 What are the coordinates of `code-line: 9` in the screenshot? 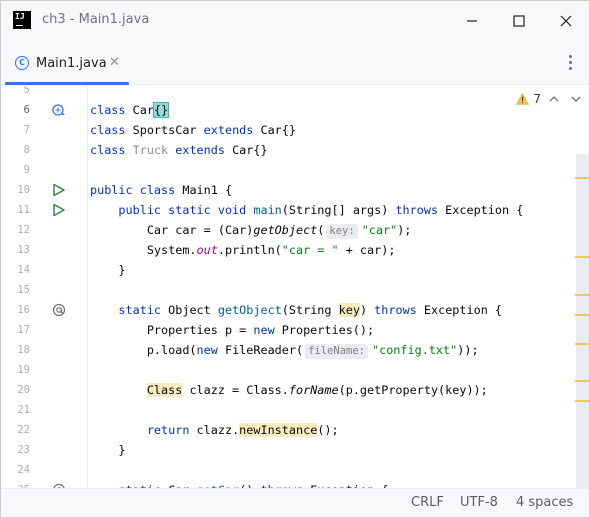 It's located at (295, 170).